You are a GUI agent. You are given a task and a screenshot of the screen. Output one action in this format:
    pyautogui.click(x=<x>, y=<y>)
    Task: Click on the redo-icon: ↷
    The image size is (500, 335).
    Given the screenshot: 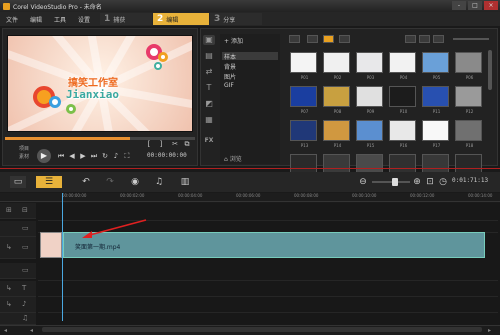 What is the action you would take?
    pyautogui.click(x=110, y=182)
    